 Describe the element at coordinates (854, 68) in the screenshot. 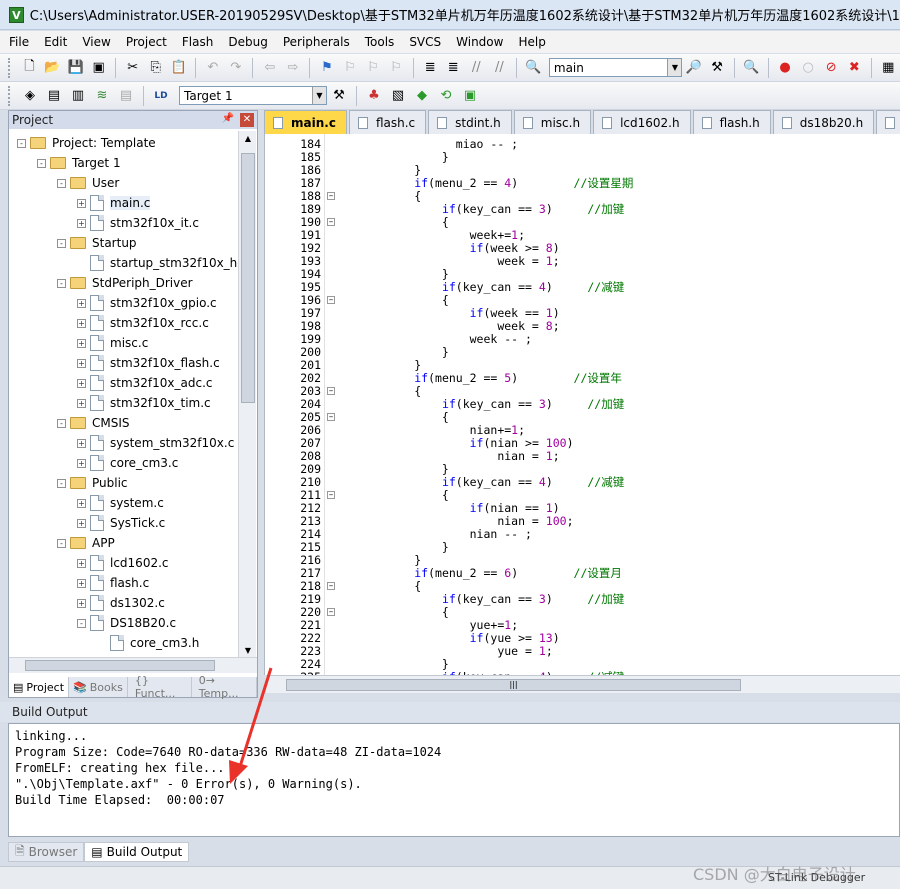

I see `kill-breakpoints-icon: ✖` at that location.